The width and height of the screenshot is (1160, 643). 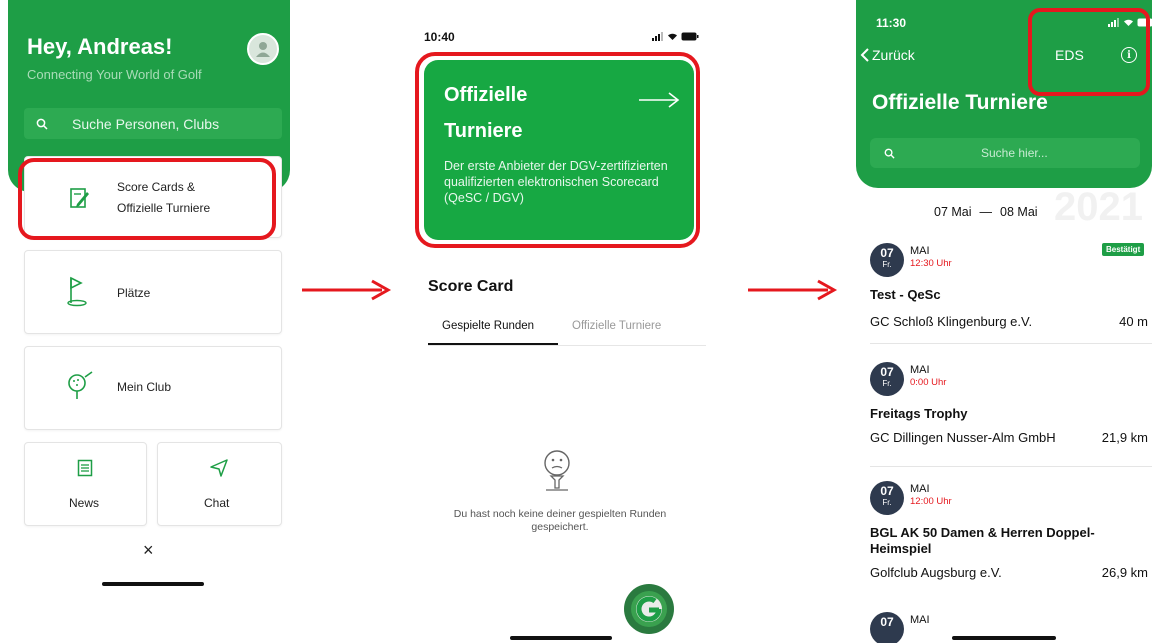 I want to click on avatar, so click(x=263, y=49).